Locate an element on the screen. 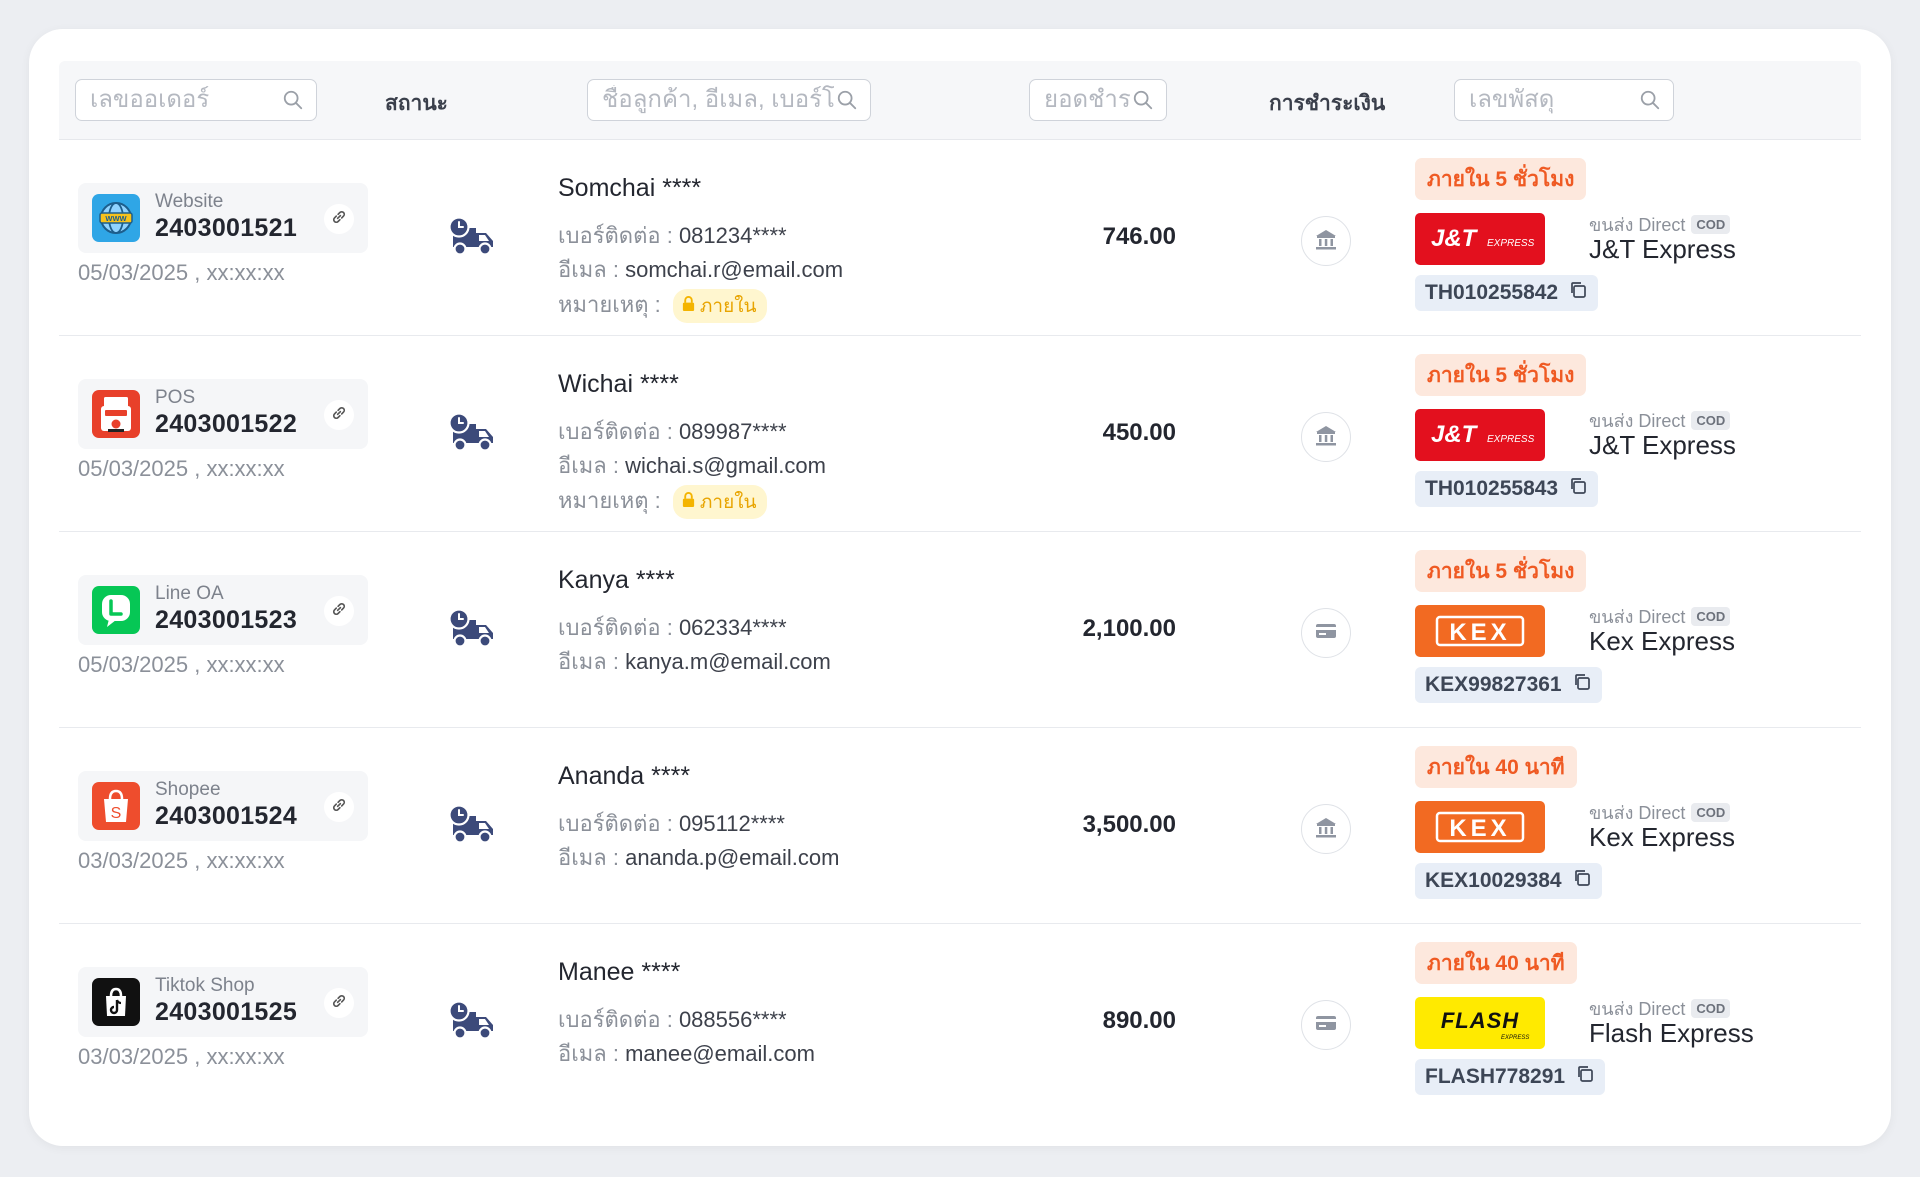 This screenshot has width=1920, height=1177. bank-icon is located at coordinates (1326, 829).